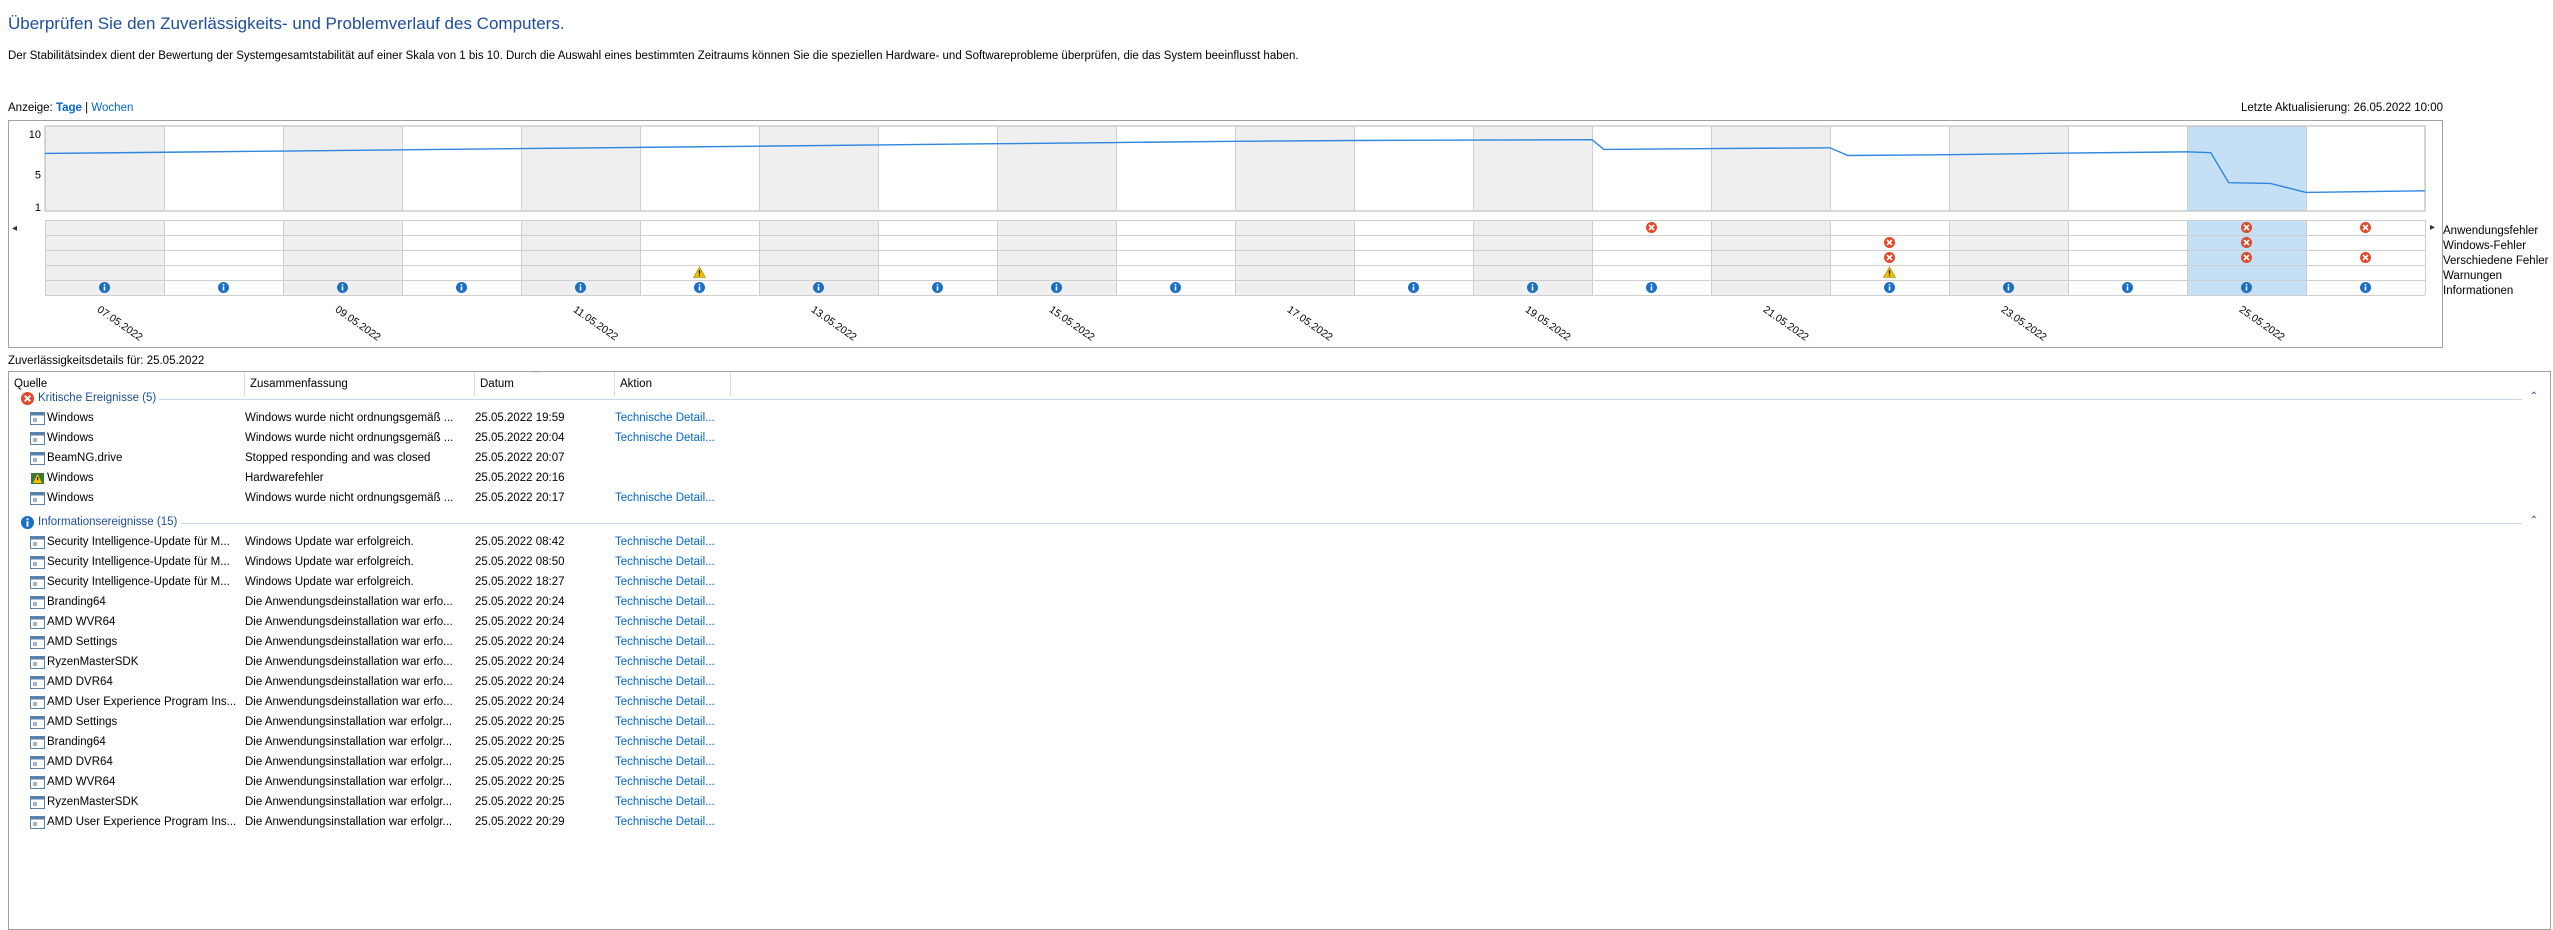  What do you see at coordinates (35, 135) in the screenshot?
I see `y-tick-label: 10` at bounding box center [35, 135].